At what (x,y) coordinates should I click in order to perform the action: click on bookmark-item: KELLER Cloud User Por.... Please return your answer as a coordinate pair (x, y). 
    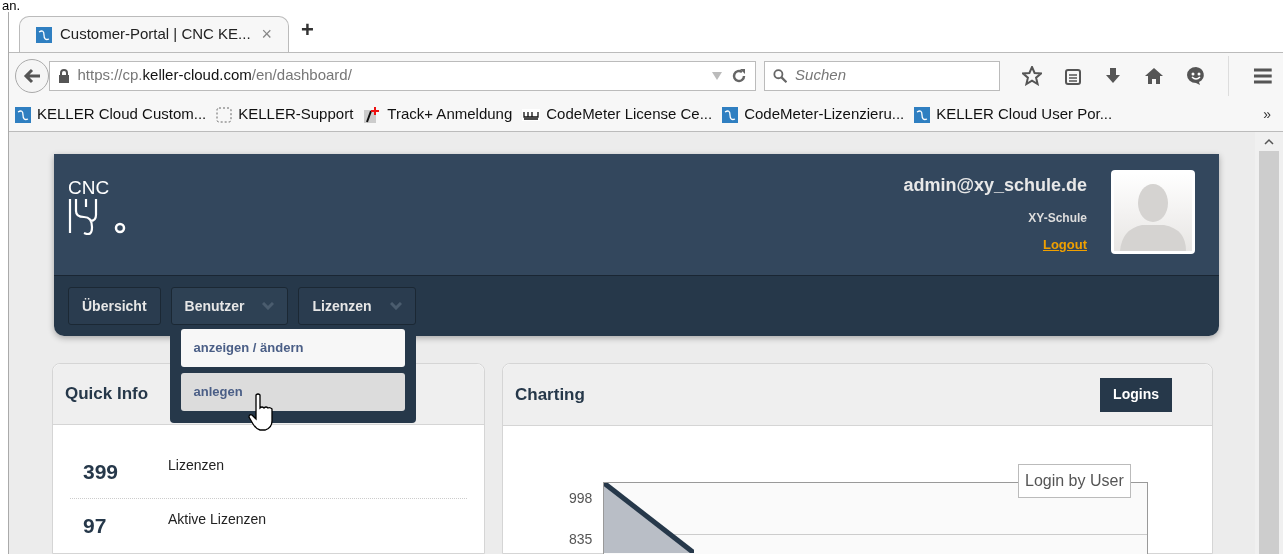
    Looking at the image, I should click on (1013, 114).